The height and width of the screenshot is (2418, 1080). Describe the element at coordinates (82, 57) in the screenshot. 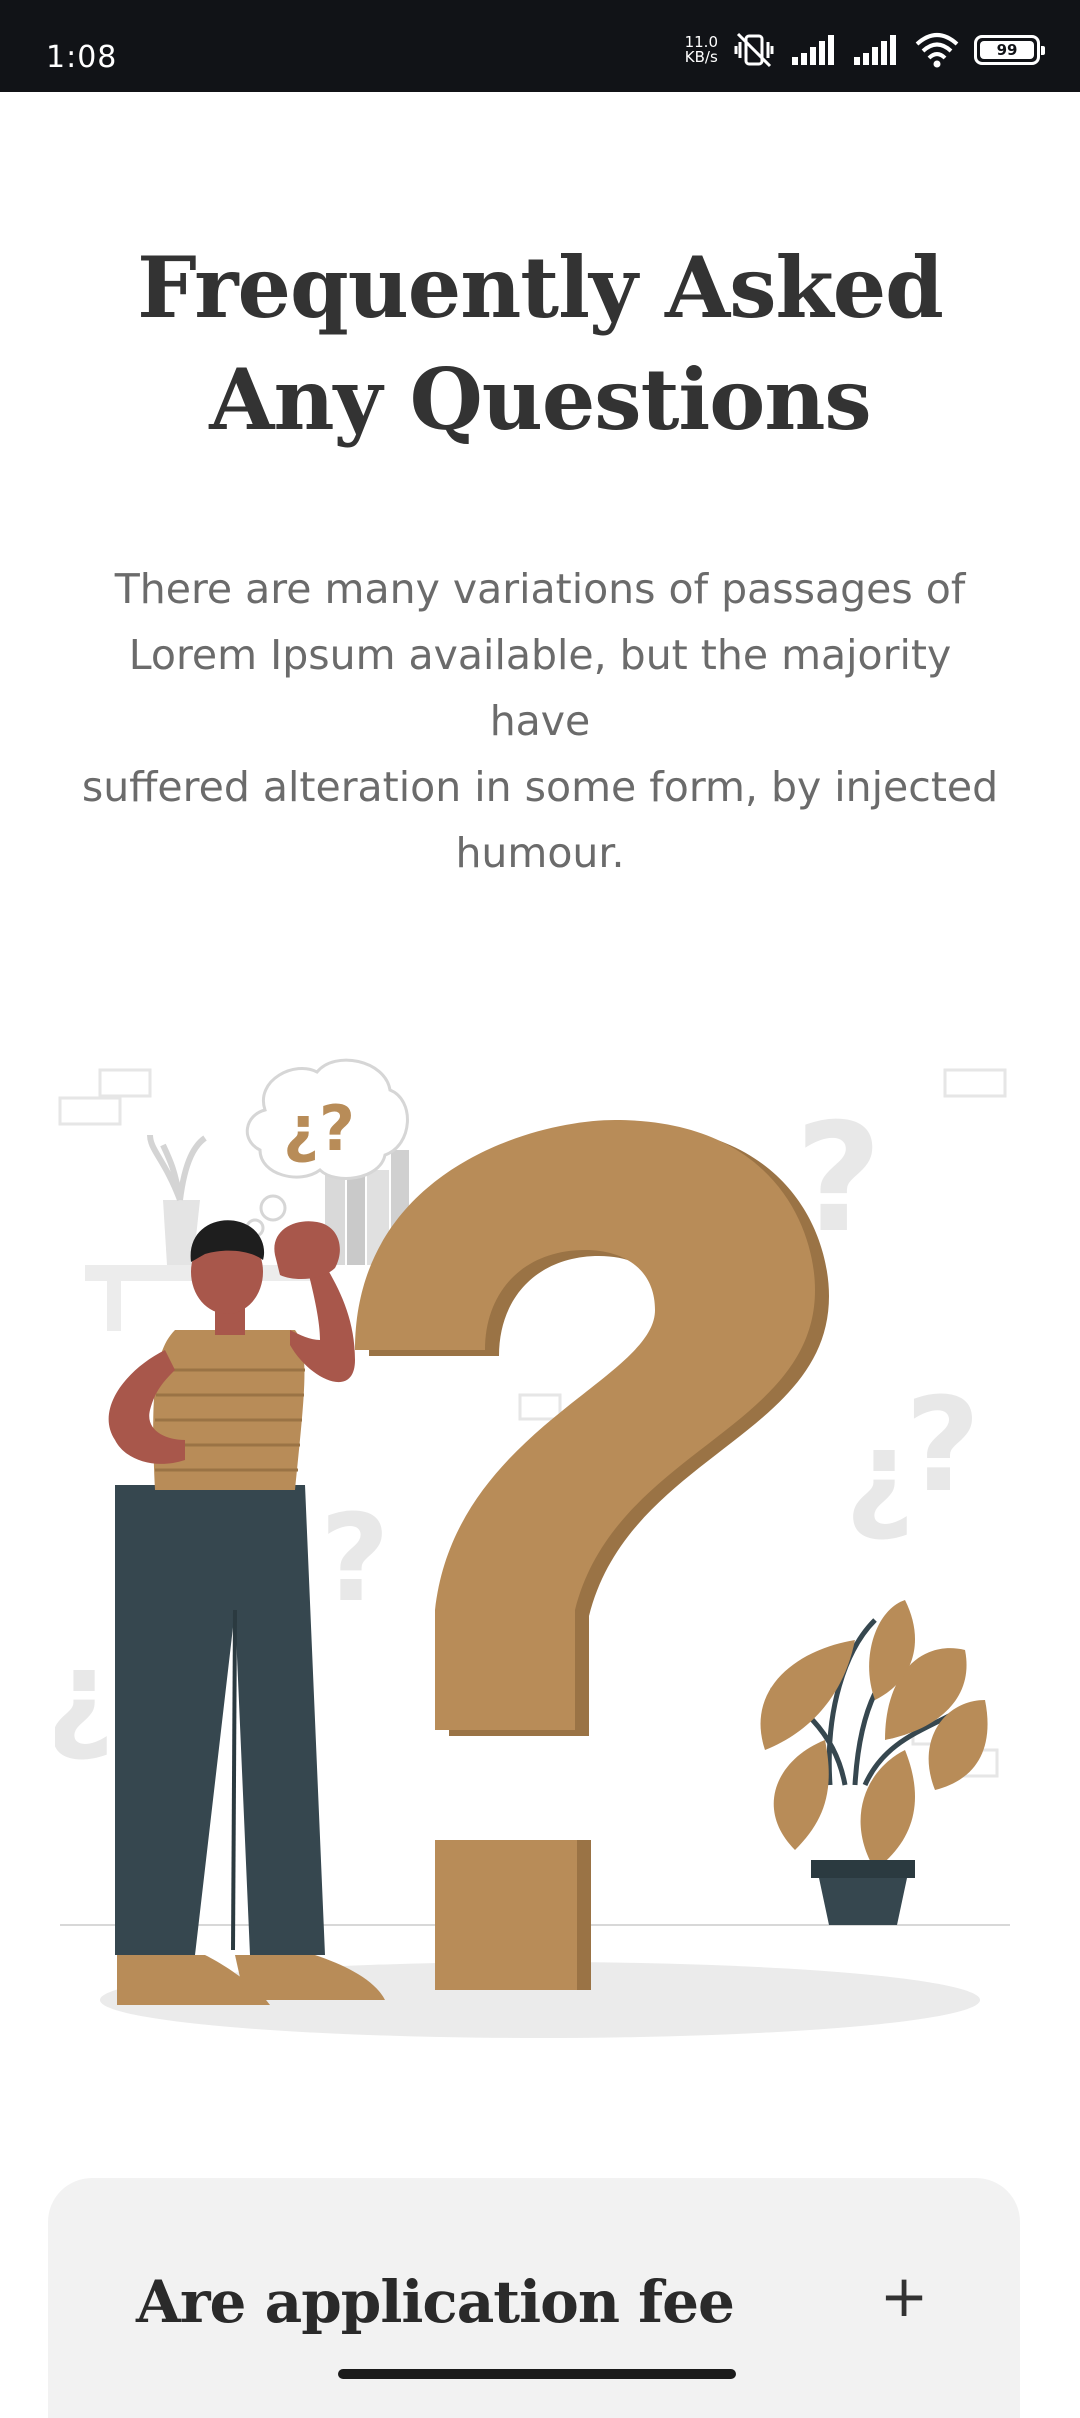

I see `status-time: 1:08` at that location.